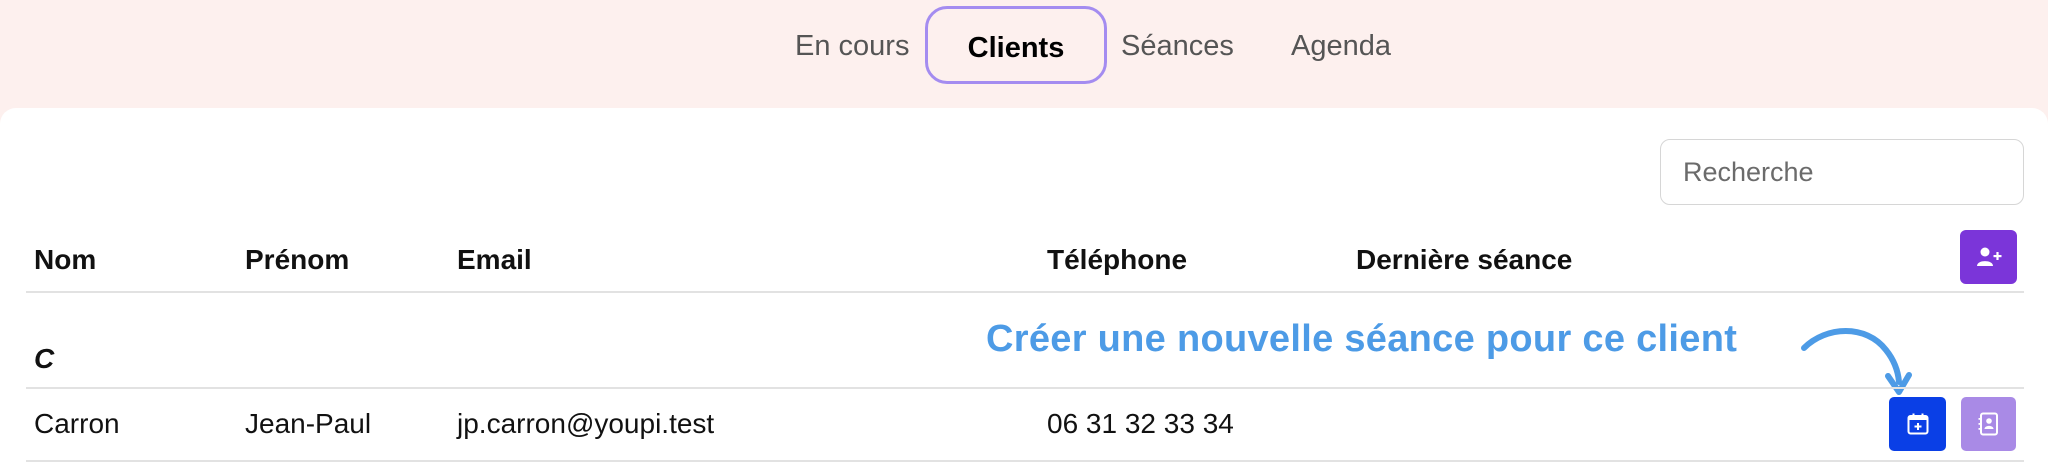 The height and width of the screenshot is (469, 2048). I want to click on tab-en-cours: En cours, so click(852, 46).